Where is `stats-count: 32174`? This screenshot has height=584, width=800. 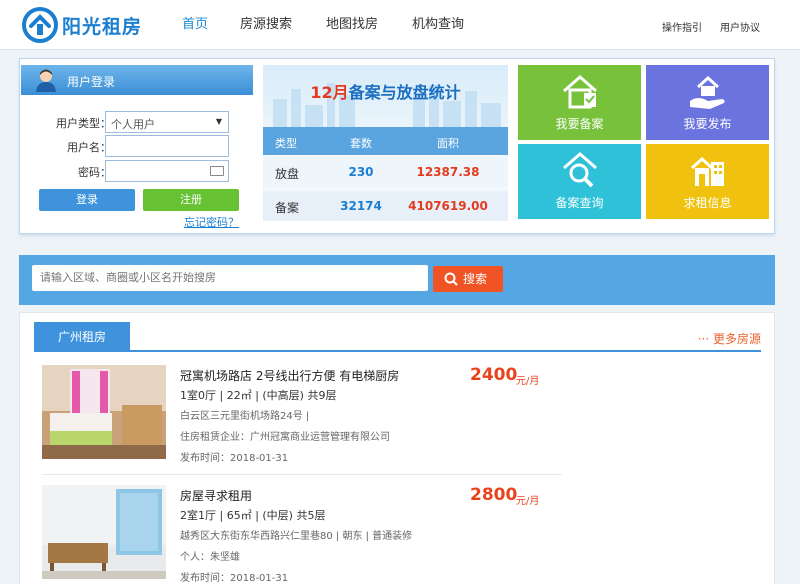
stats-count: 32174 is located at coordinates (361, 206).